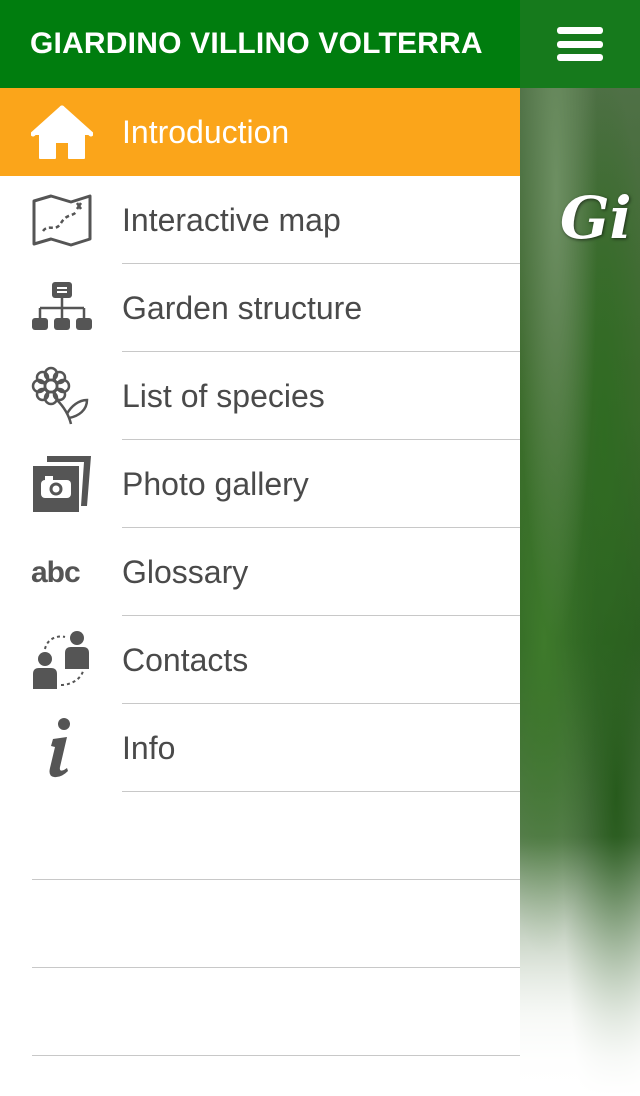  Describe the element at coordinates (242, 307) in the screenshot. I see `menu-label: Garden structure` at that location.